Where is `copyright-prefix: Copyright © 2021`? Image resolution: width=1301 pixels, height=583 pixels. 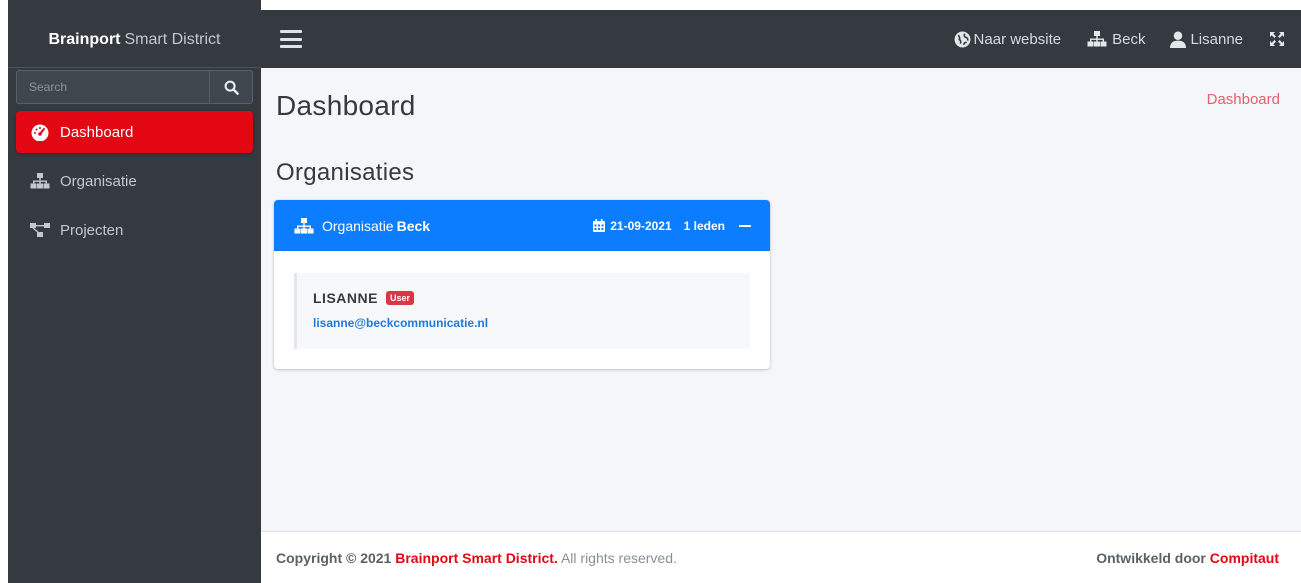
copyright-prefix: Copyright © 2021 is located at coordinates (334, 557).